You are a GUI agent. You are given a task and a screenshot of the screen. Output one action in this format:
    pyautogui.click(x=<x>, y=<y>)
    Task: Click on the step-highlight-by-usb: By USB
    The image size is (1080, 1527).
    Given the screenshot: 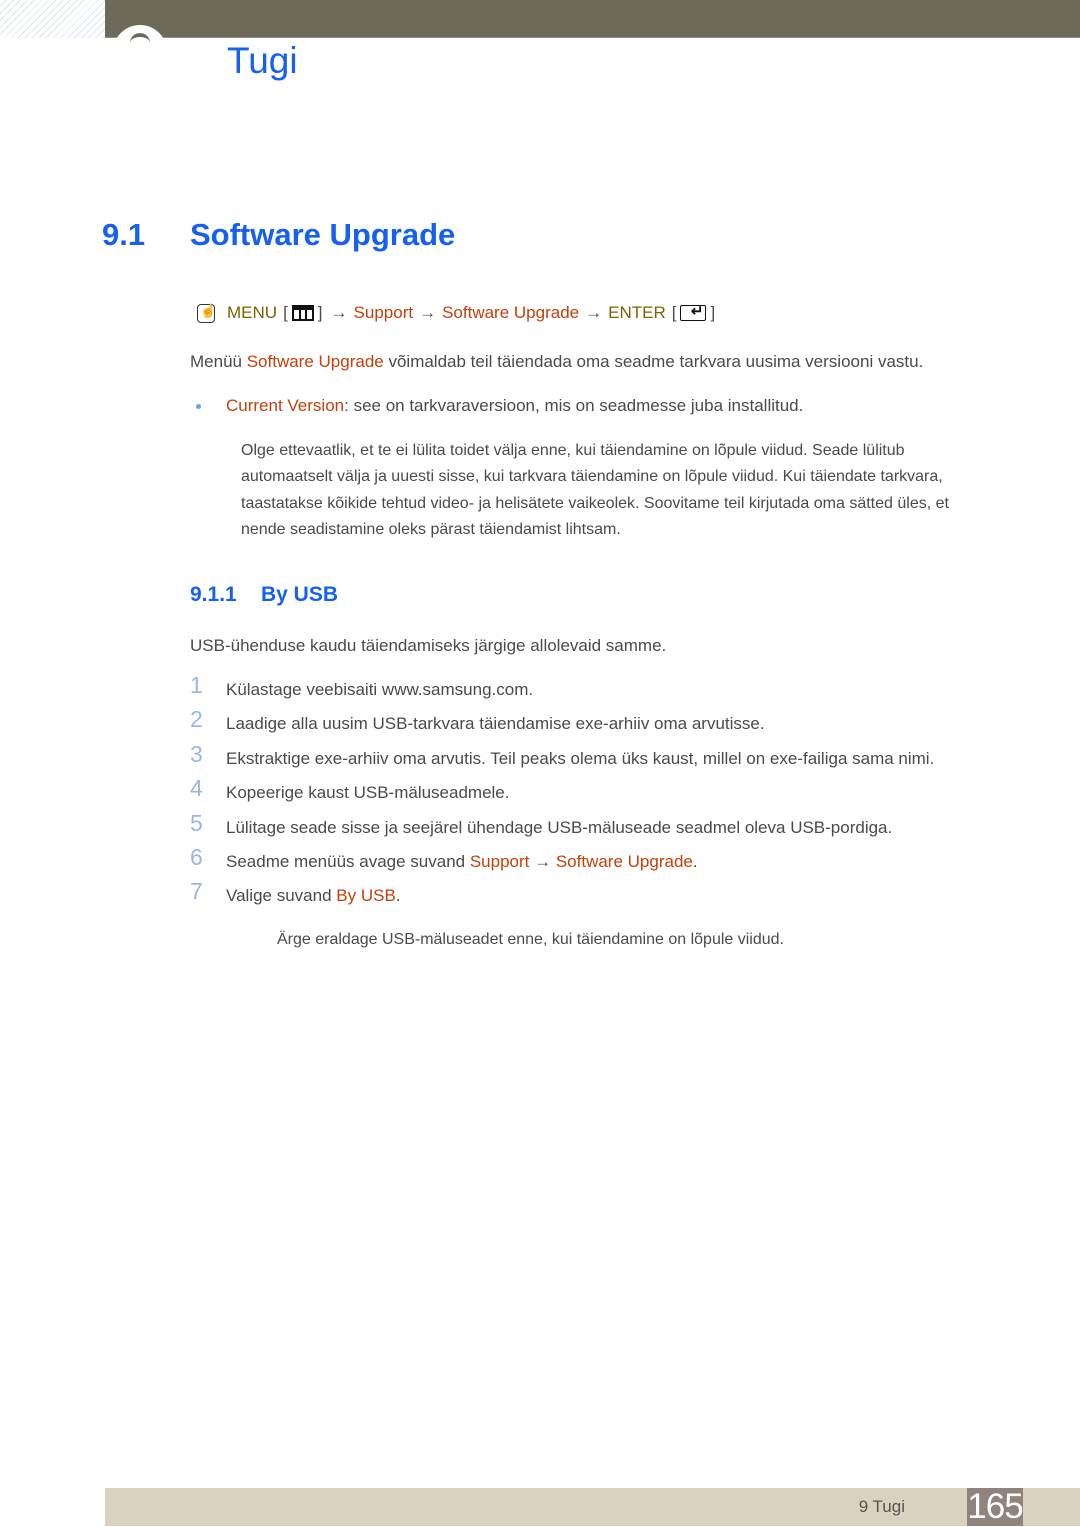 What is the action you would take?
    pyautogui.click(x=366, y=896)
    